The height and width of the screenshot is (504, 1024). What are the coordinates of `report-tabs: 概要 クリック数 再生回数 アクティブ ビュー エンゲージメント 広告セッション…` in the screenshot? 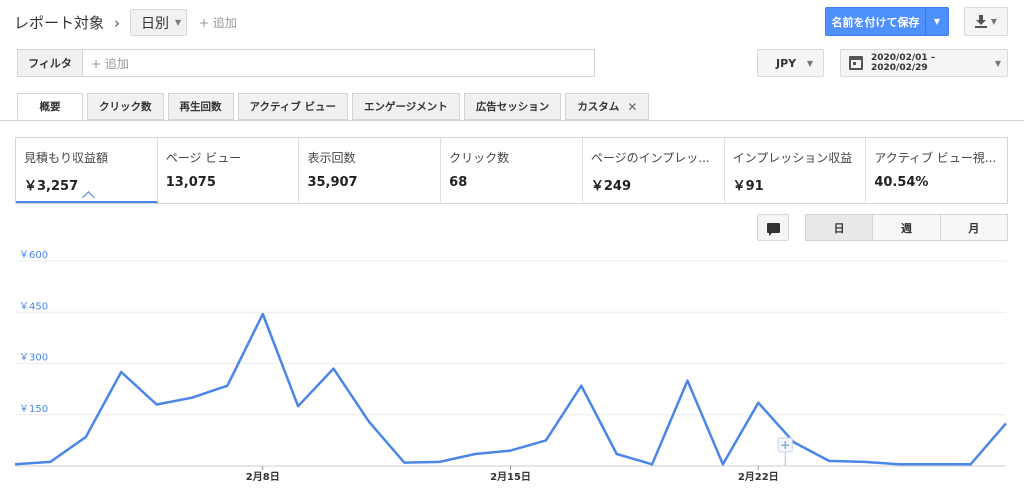 It's located at (335, 106).